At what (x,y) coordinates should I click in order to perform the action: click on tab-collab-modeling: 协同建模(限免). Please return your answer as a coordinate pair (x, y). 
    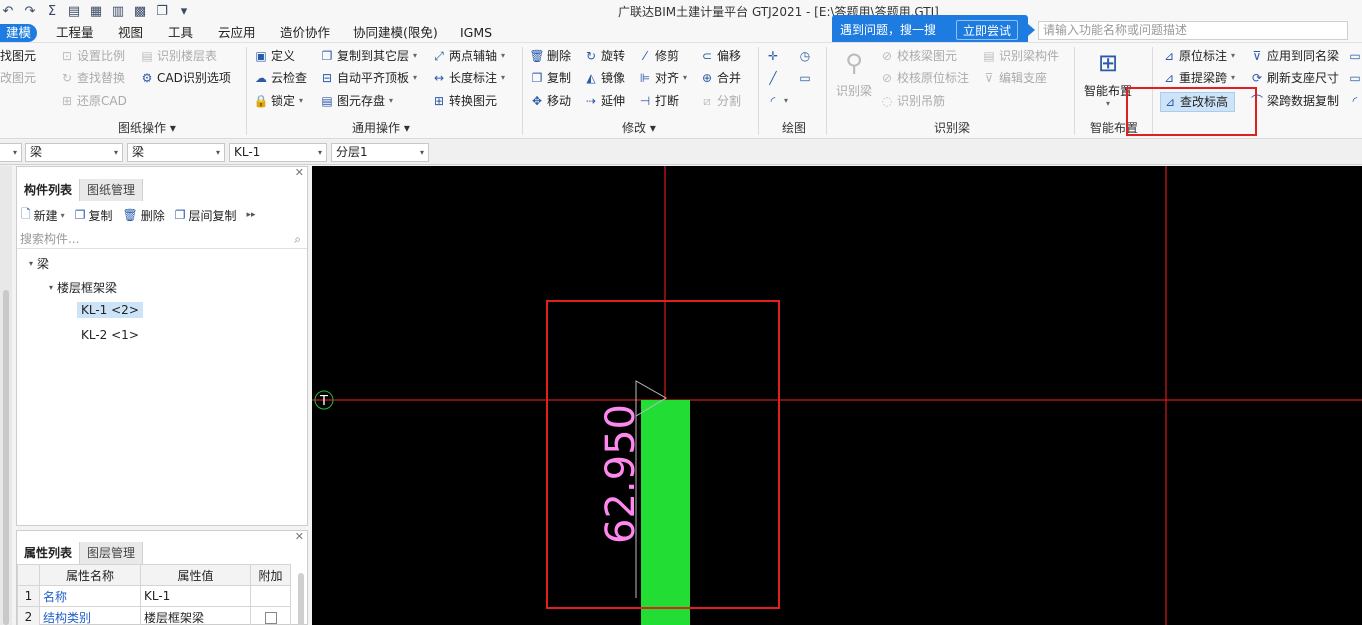
    Looking at the image, I should click on (395, 33).